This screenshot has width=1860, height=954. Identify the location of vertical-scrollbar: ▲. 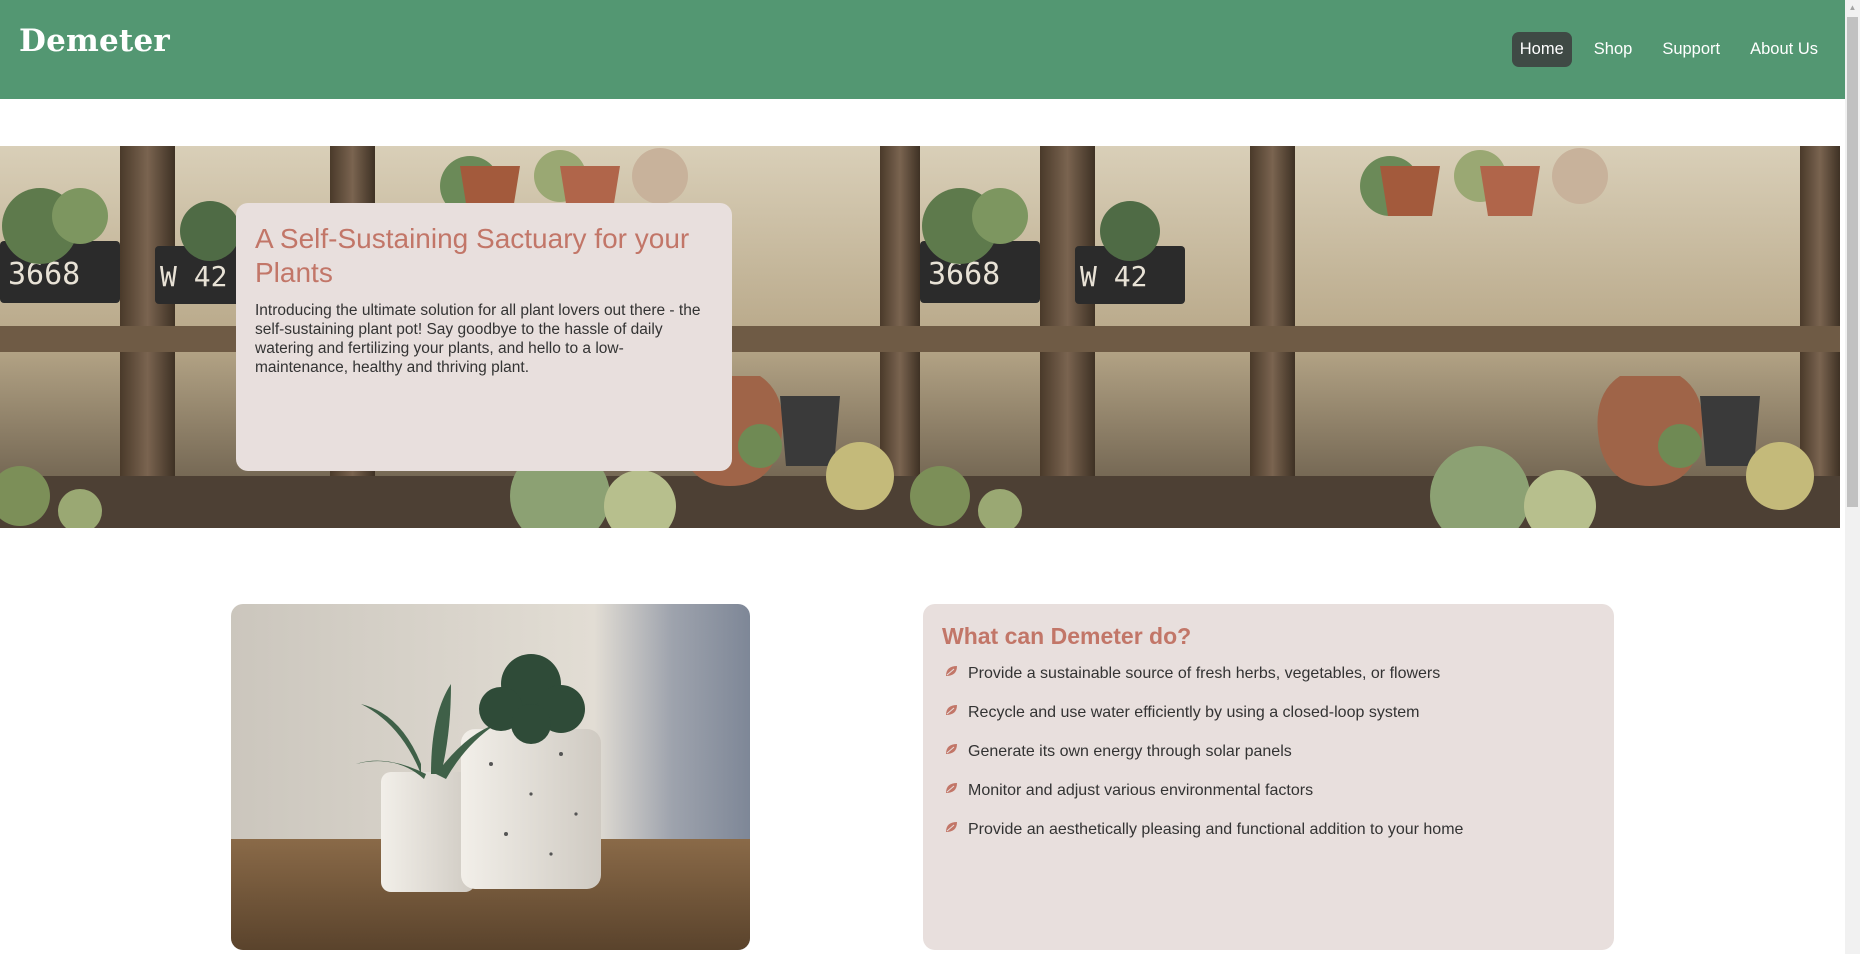
(1852, 477).